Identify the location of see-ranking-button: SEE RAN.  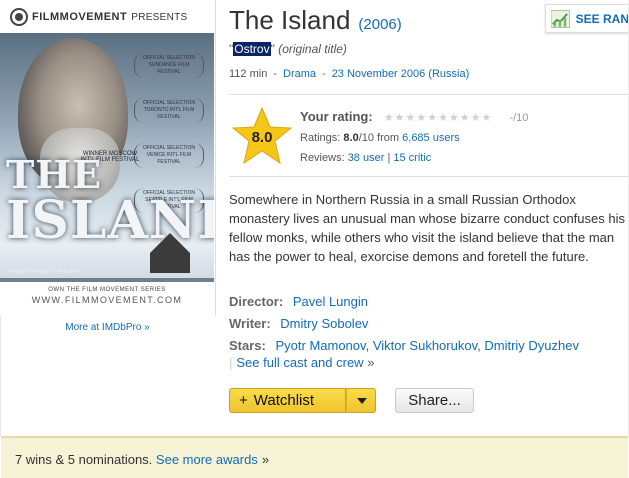
(587, 18).